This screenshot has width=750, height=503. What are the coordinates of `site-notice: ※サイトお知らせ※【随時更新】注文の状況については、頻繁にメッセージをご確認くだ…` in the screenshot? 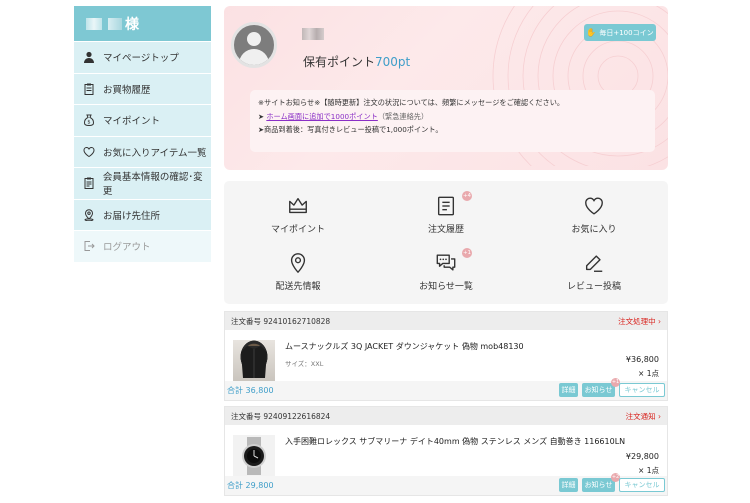 It's located at (452, 121).